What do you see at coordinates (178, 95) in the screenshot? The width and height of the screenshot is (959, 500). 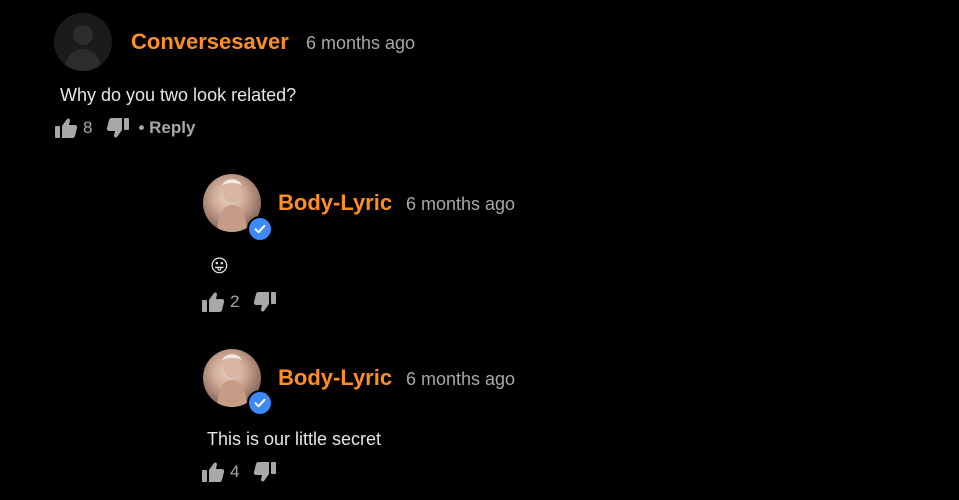 I see `comment-text: Why do you two look related?` at bounding box center [178, 95].